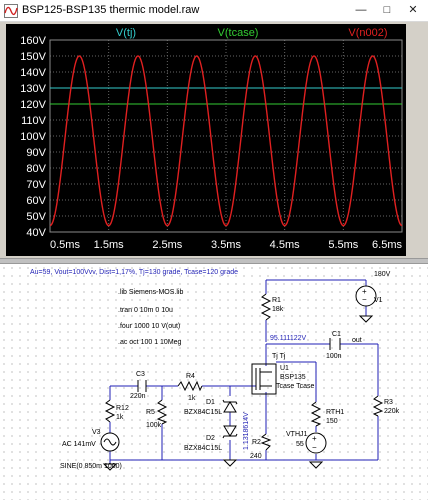 The height and width of the screenshot is (500, 428). Describe the element at coordinates (276, 300) in the screenshot. I see `r1-name: R1` at that location.